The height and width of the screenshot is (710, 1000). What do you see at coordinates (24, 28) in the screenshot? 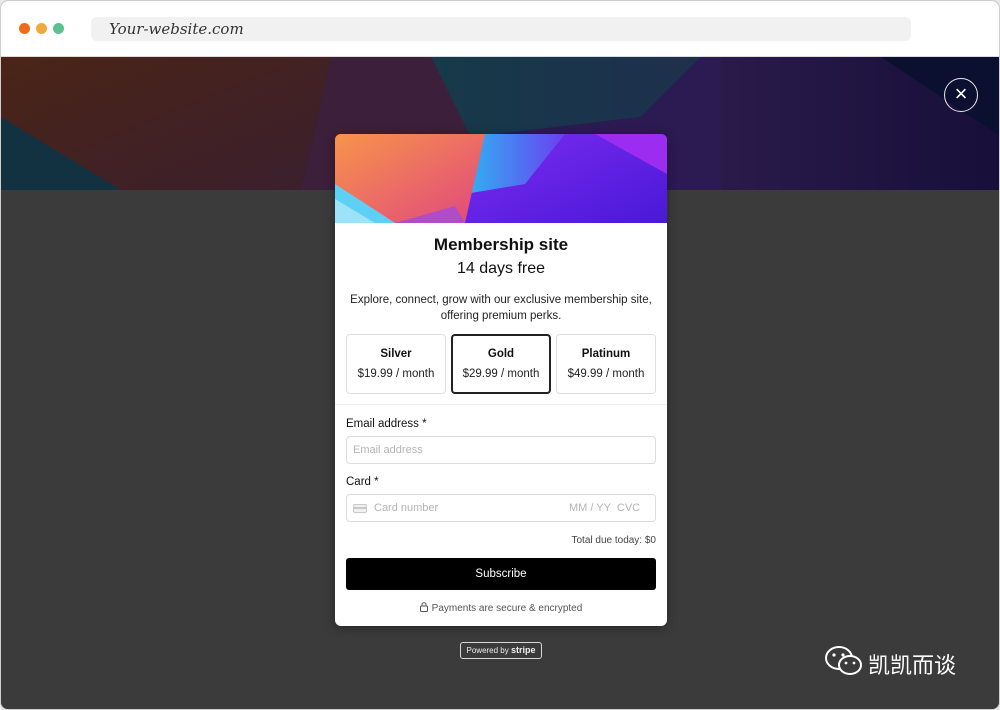
I see `close-window-dot` at bounding box center [24, 28].